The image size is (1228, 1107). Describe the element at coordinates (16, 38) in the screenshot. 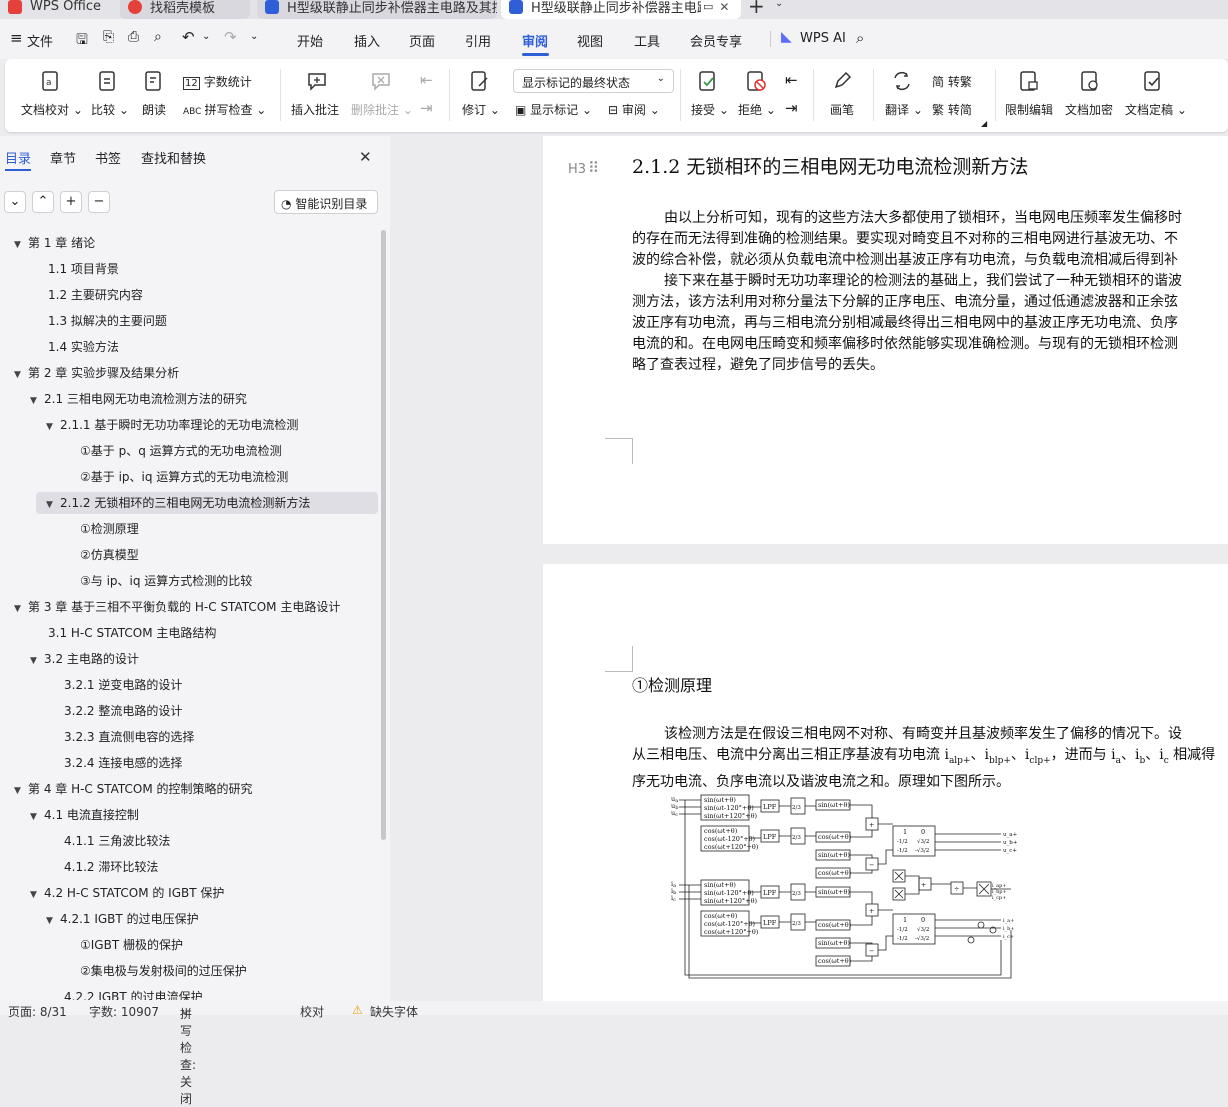

I see `hamburger-icon: ≡` at that location.